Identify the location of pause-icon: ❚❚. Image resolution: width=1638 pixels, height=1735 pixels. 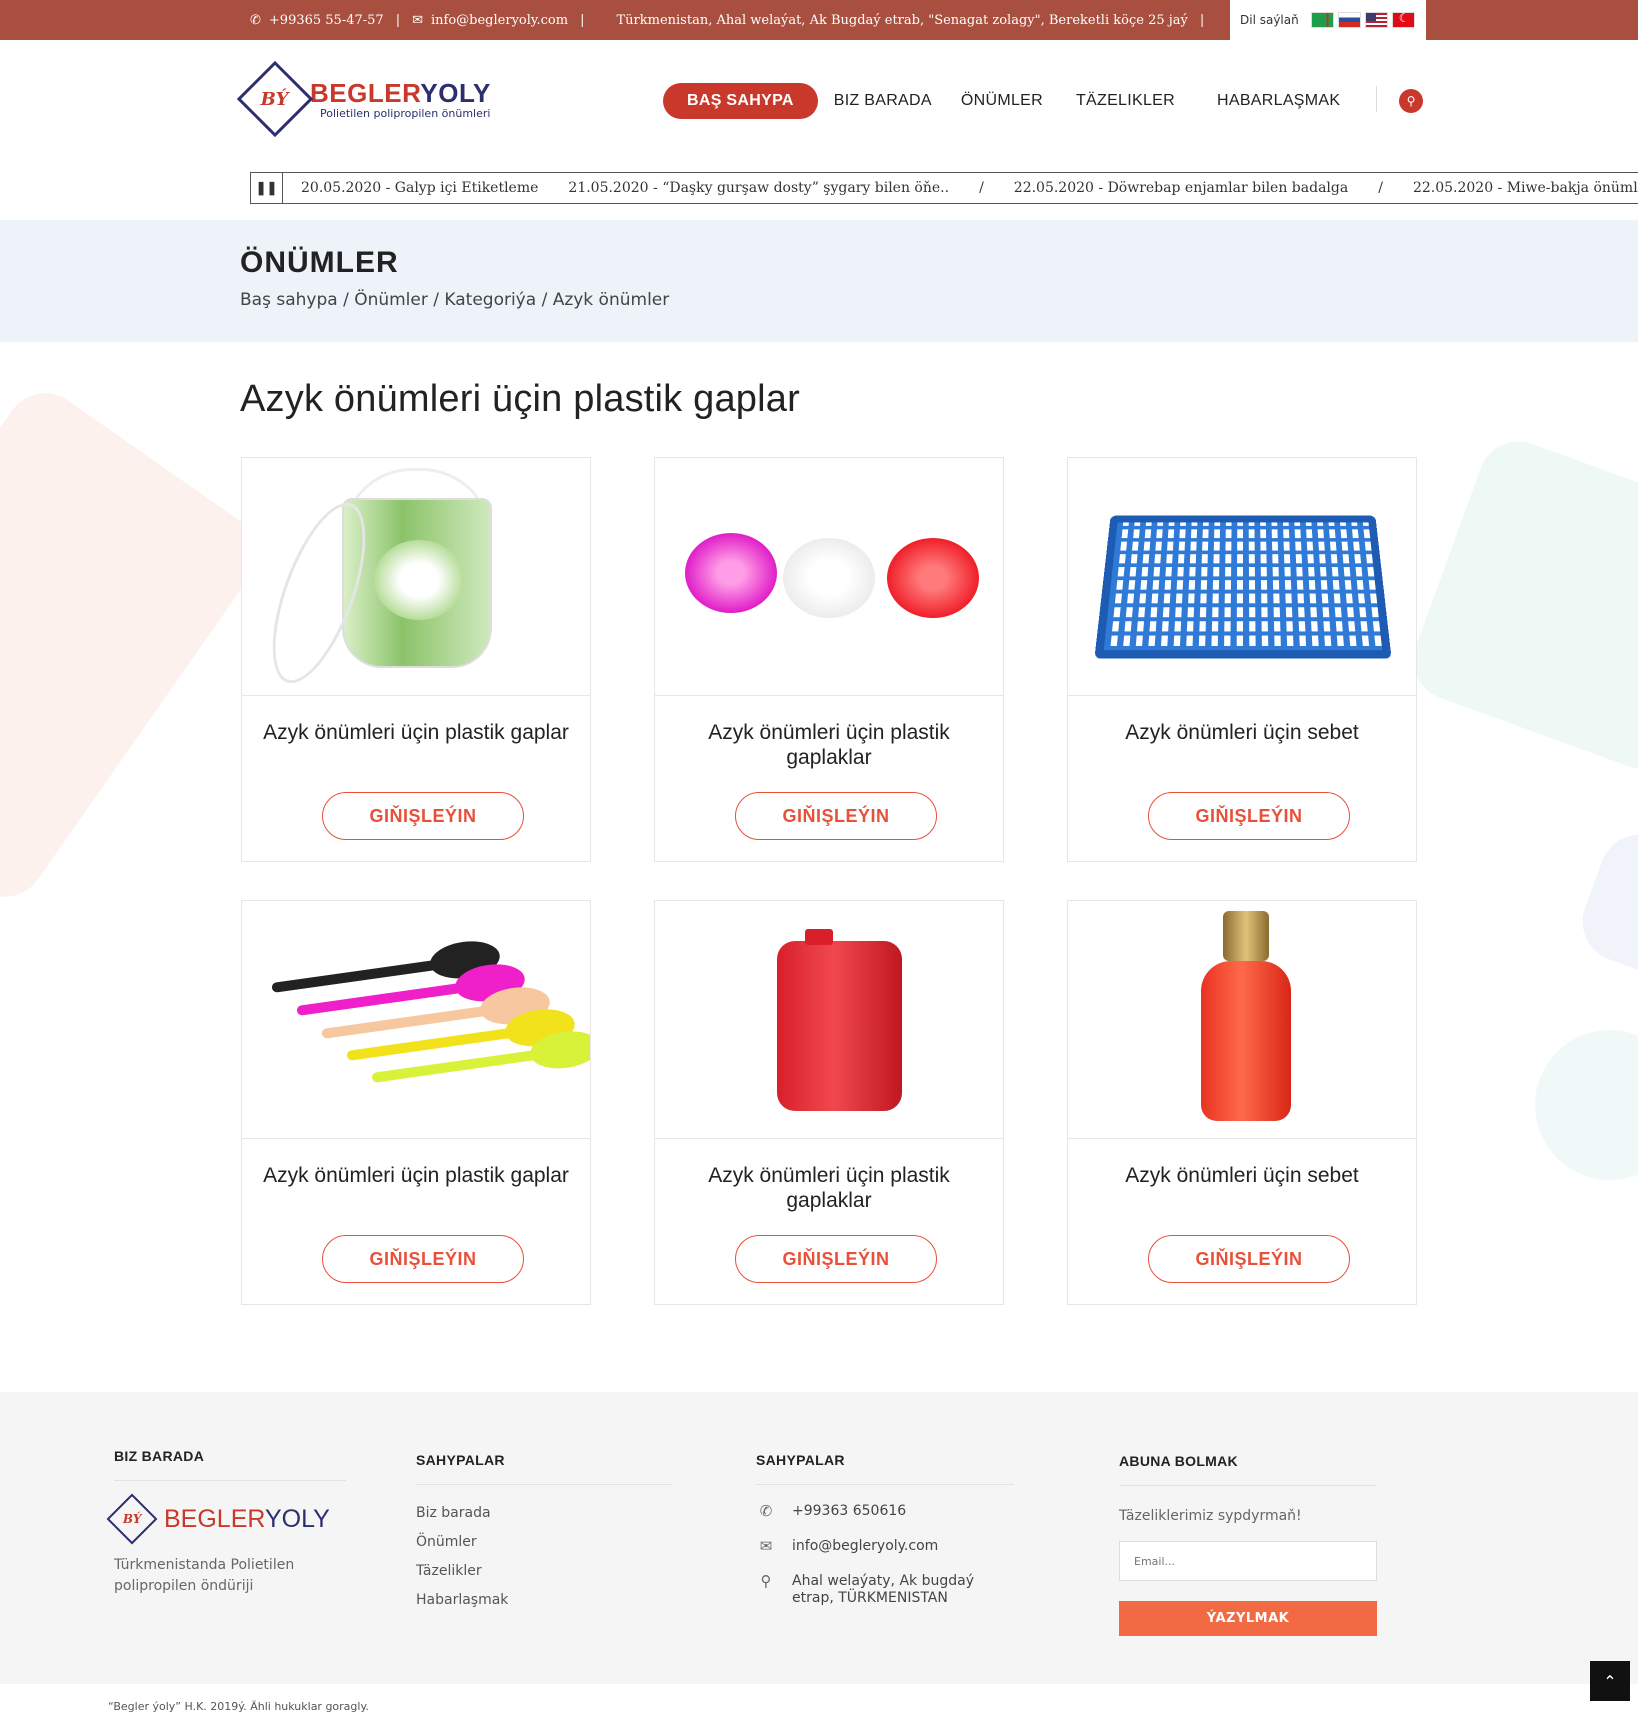
(267, 188).